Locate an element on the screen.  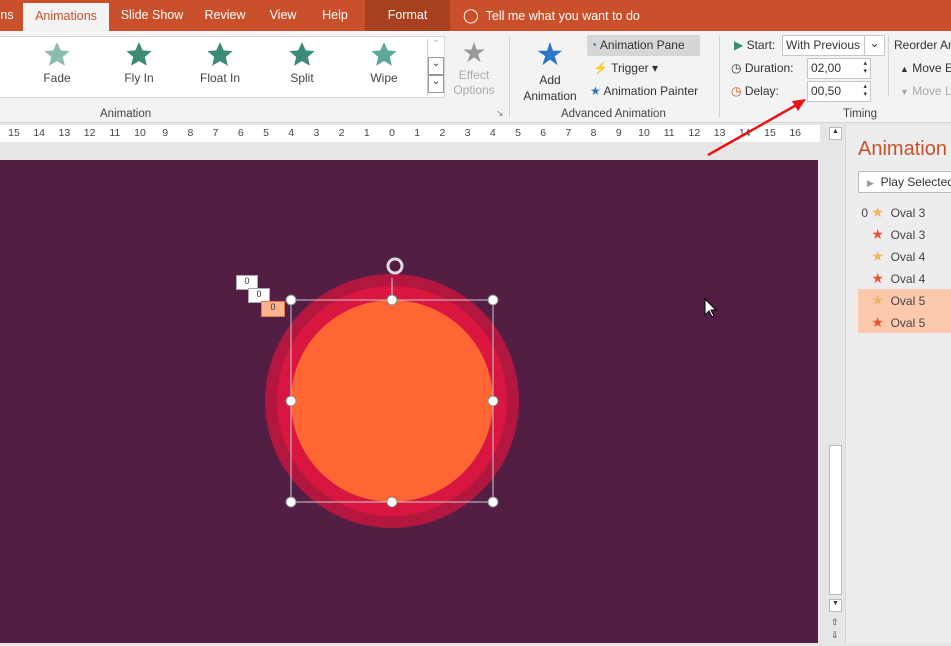
tab-help: Help is located at coordinates (335, 15).